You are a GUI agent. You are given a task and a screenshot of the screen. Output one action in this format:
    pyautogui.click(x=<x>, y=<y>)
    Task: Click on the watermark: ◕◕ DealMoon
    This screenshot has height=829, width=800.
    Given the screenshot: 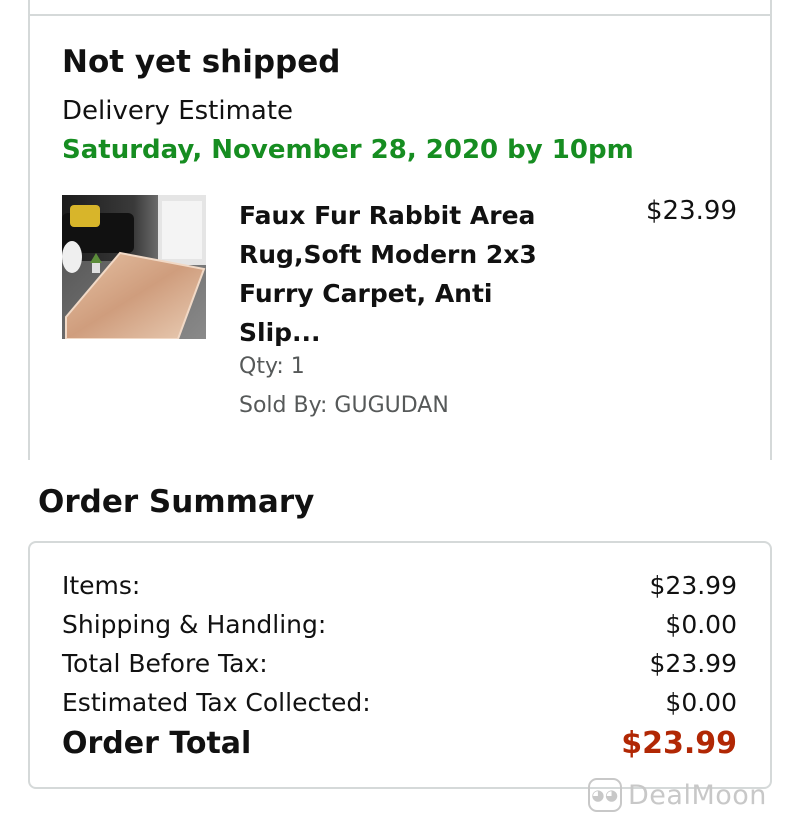 What is the action you would take?
    pyautogui.click(x=677, y=795)
    